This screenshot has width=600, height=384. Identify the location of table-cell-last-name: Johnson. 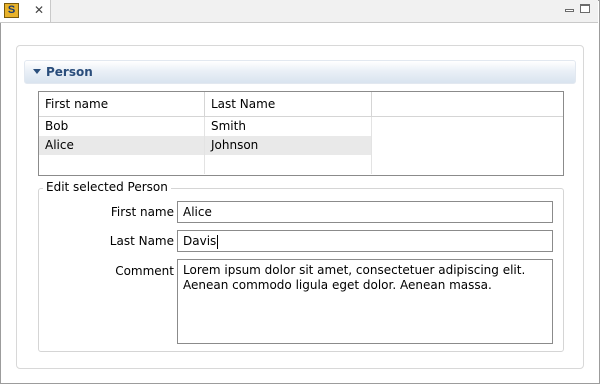
(288, 145).